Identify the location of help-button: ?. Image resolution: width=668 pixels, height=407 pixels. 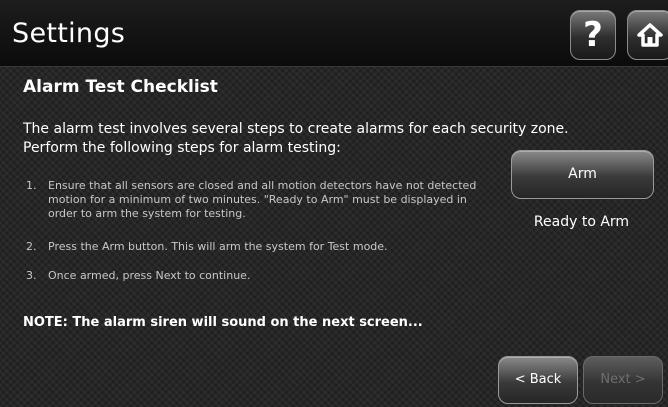
(593, 35).